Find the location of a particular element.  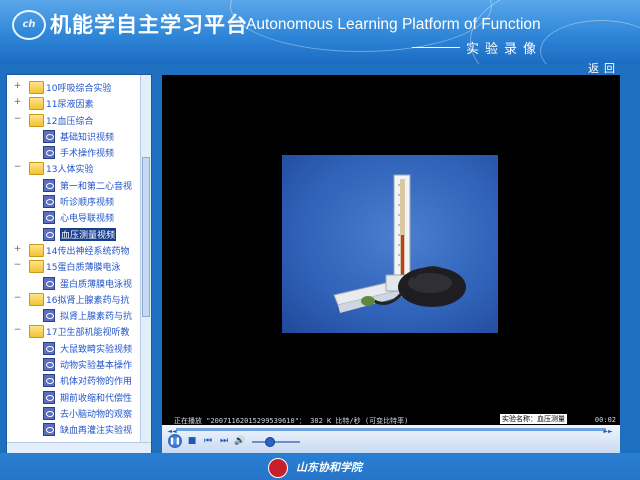

tree-item-label: 基础知识视频 is located at coordinates (87, 137).